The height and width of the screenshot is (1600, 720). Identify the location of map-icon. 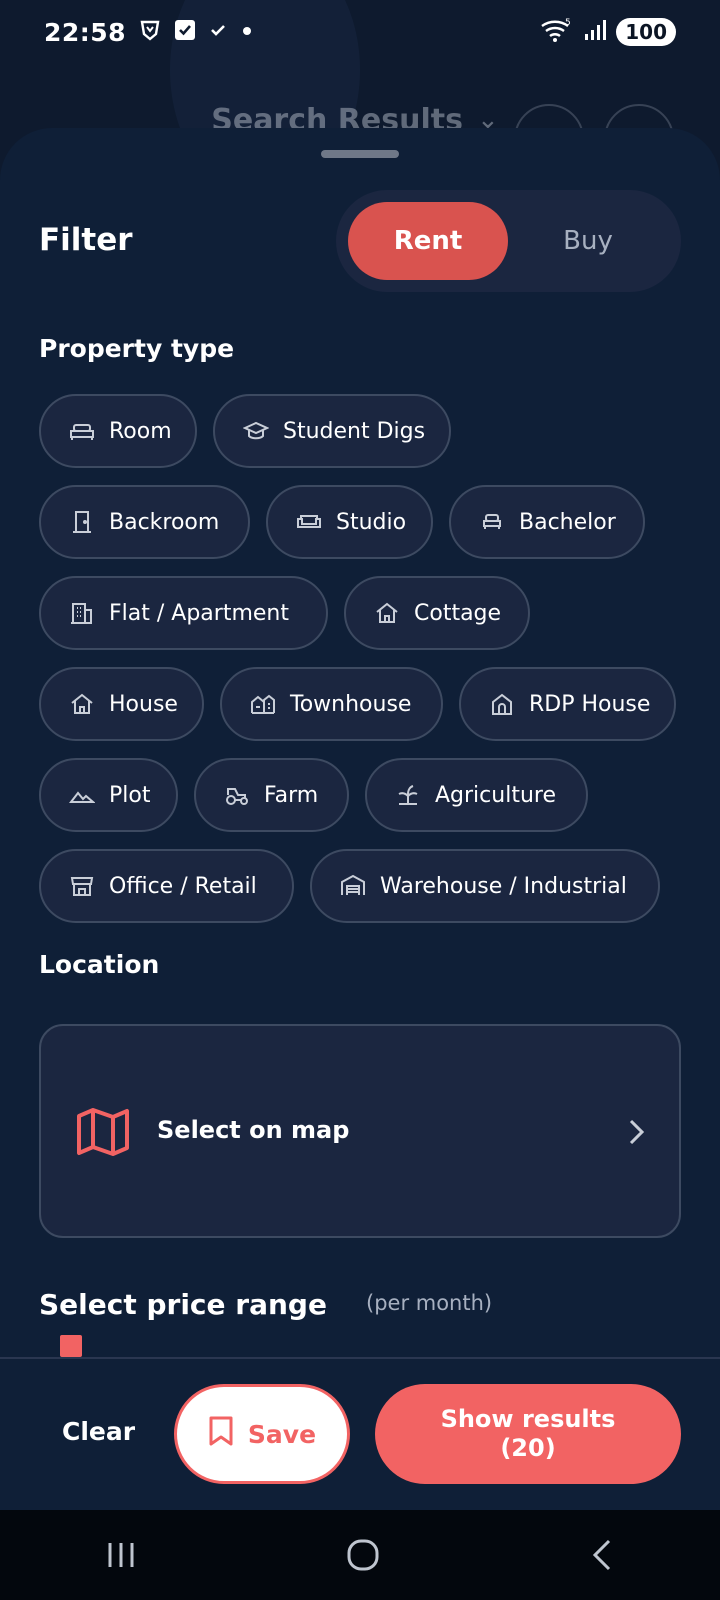
(103, 1132).